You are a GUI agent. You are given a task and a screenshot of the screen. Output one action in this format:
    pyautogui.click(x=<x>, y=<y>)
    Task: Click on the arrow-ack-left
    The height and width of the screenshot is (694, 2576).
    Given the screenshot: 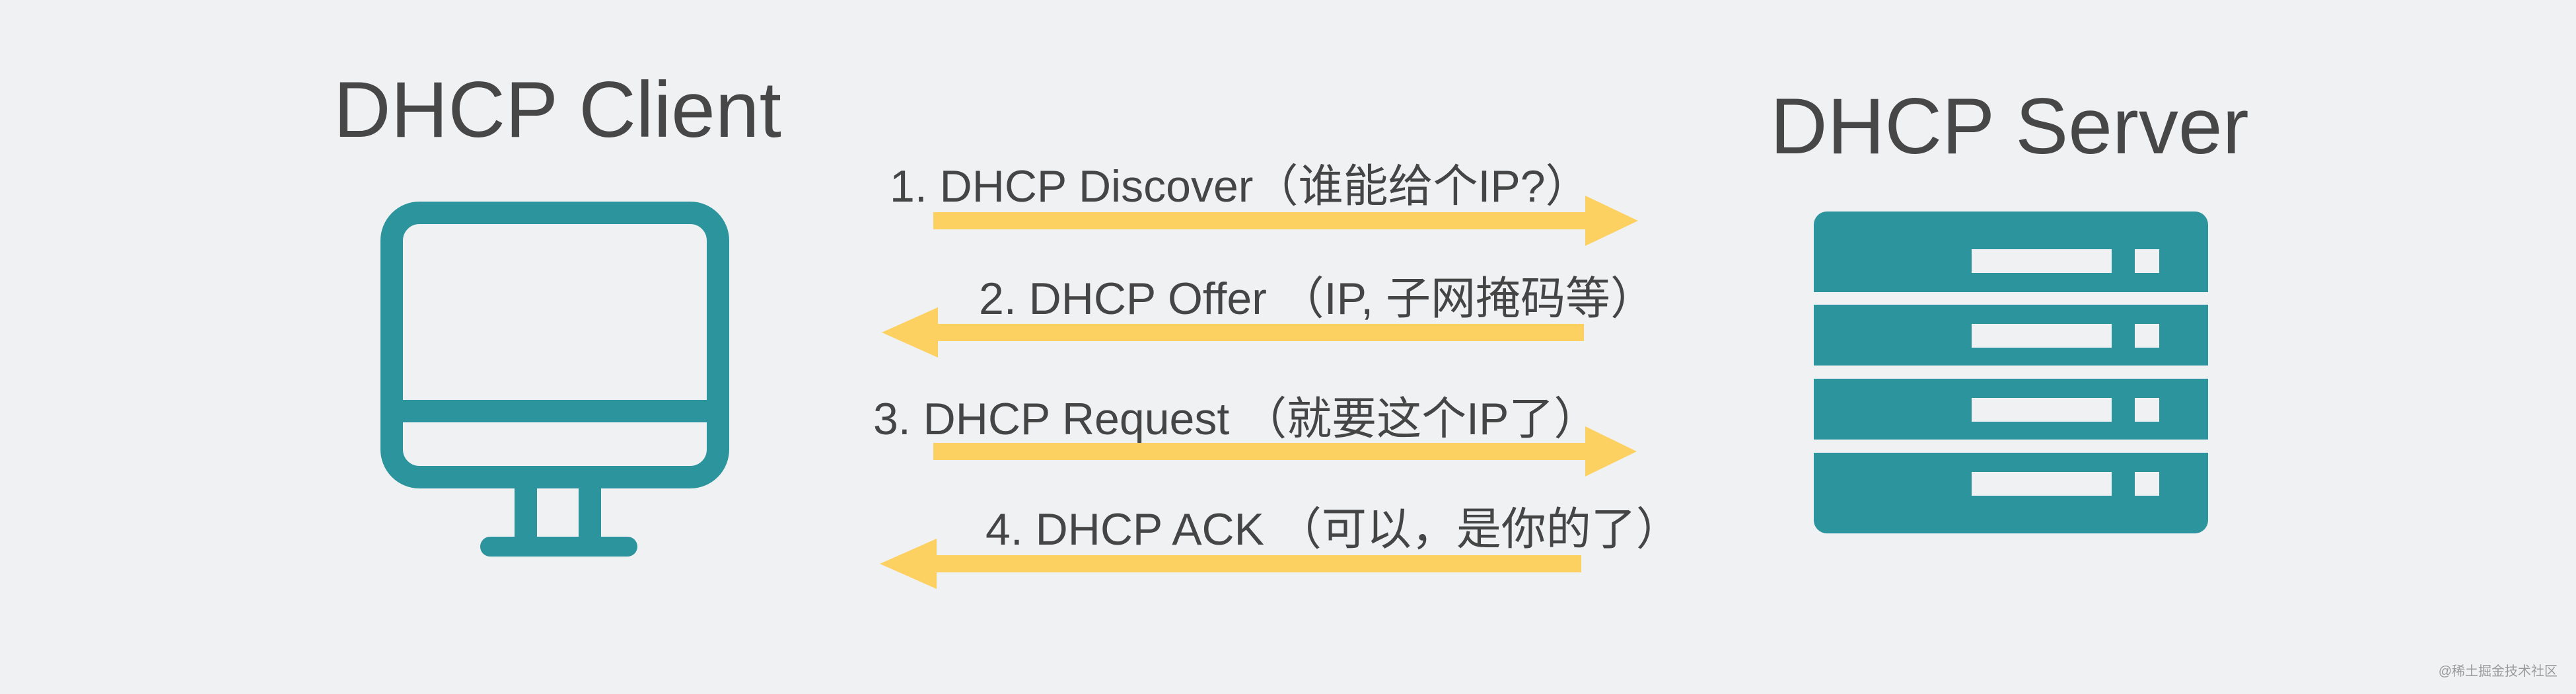 What is the action you would take?
    pyautogui.click(x=1231, y=564)
    